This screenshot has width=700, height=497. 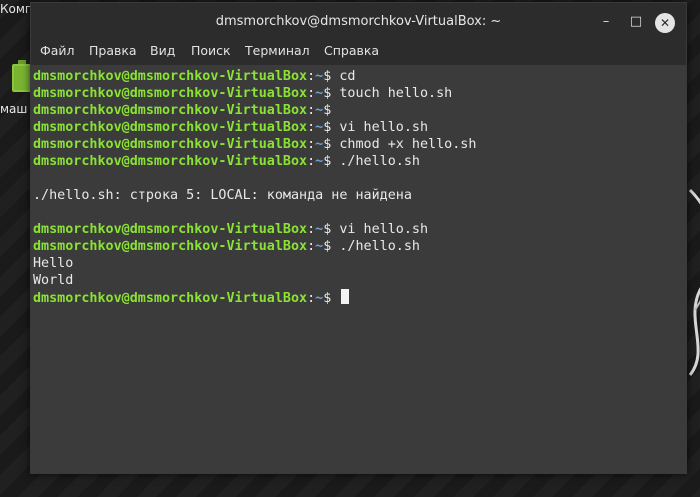 What do you see at coordinates (211, 52) in the screenshot?
I see `menu-search: Поиск` at bounding box center [211, 52].